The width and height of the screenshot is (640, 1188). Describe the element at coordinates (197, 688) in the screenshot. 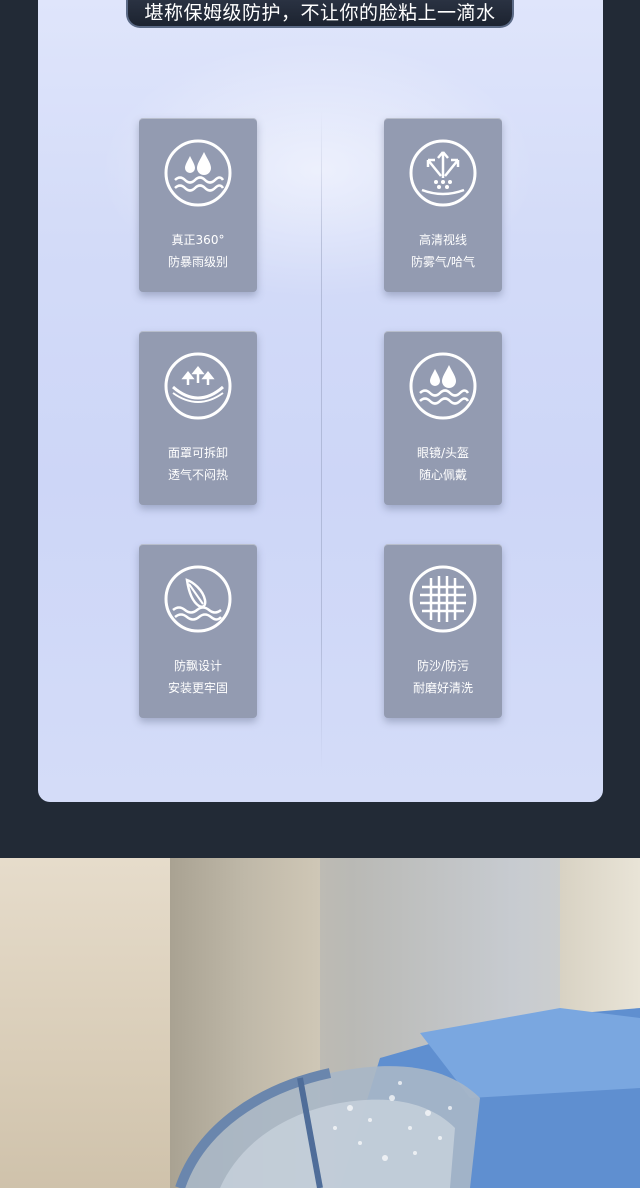

I see `feature-subtitle: 安装更牢固` at that location.